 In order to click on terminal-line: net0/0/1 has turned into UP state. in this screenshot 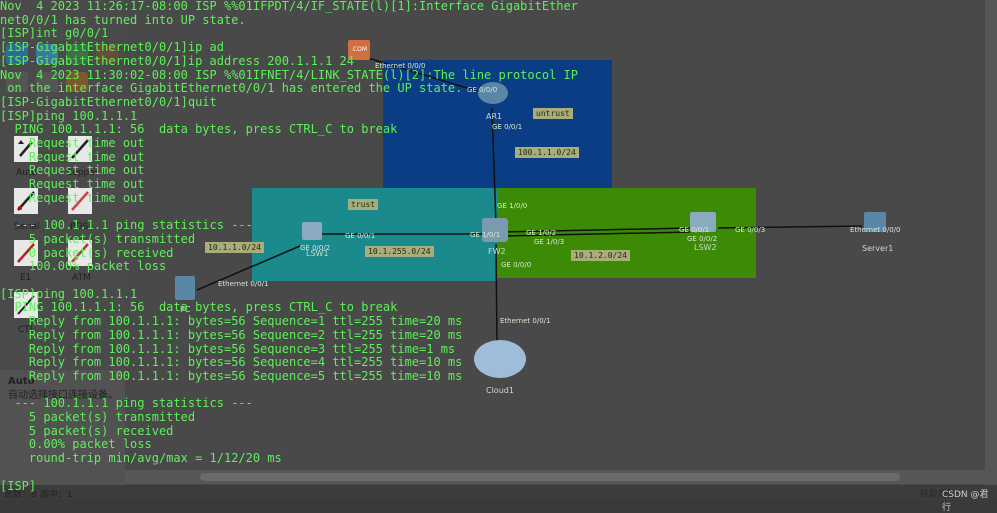, I will do `click(123, 19)`.